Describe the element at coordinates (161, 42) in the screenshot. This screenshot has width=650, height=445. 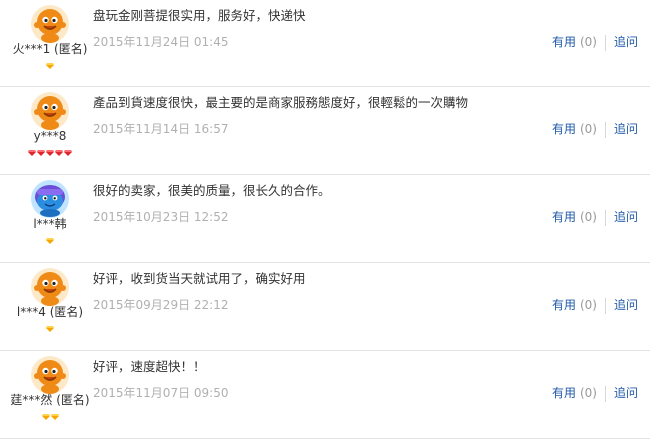
I see `review-date: 2015年11月24日 01:45` at that location.